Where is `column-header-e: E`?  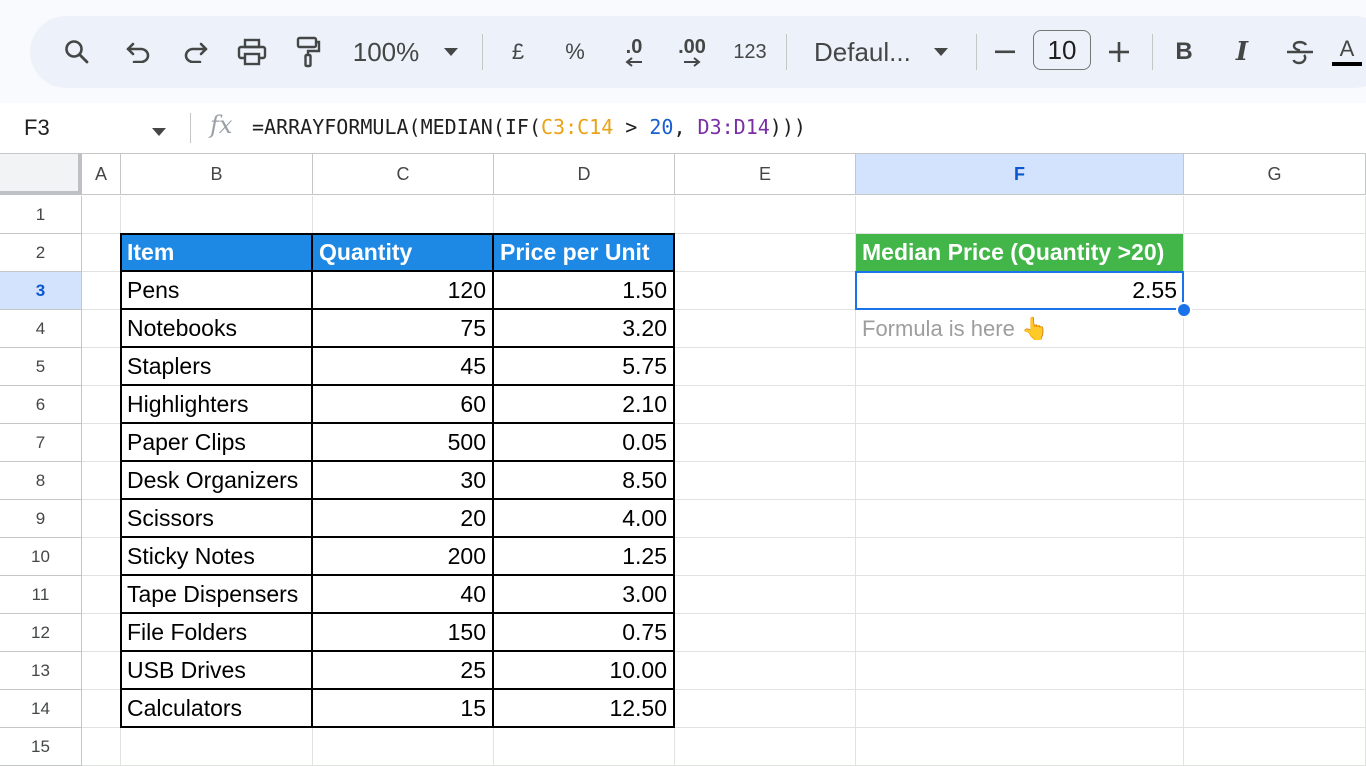 column-header-e: E is located at coordinates (765, 174).